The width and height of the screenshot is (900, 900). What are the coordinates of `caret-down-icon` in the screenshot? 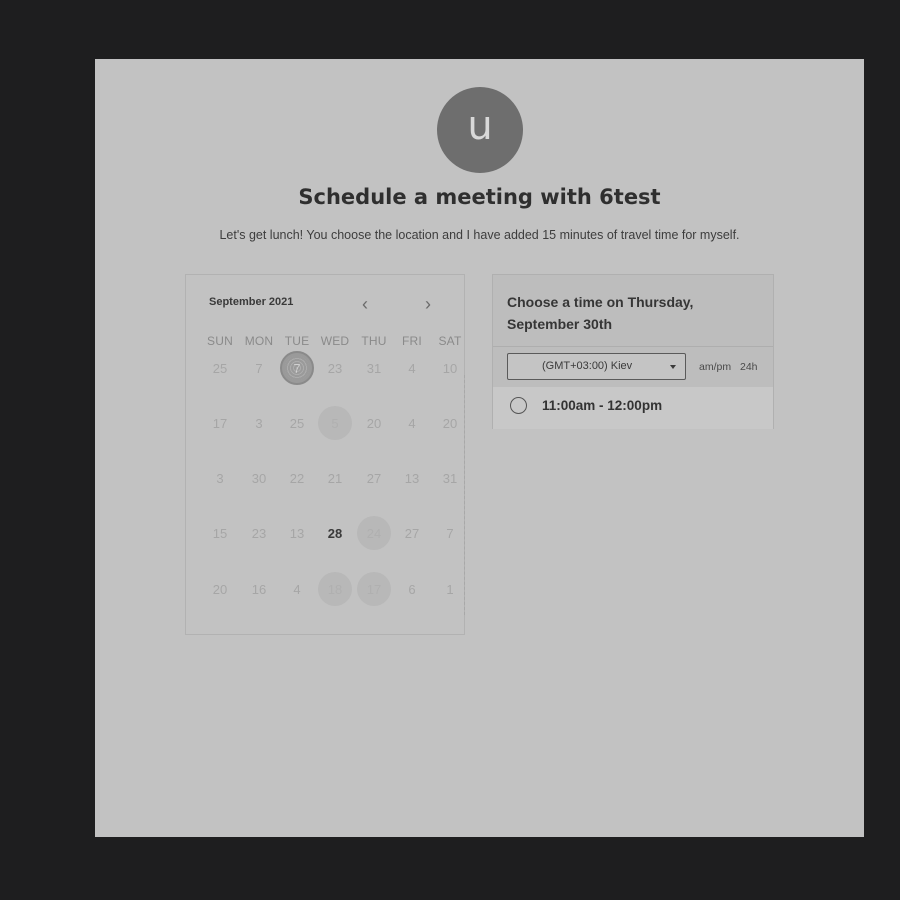 It's located at (673, 367).